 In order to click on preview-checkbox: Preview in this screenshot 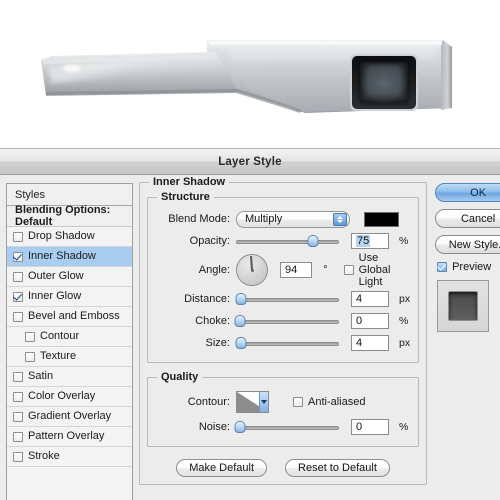, I will do `click(468, 267)`.